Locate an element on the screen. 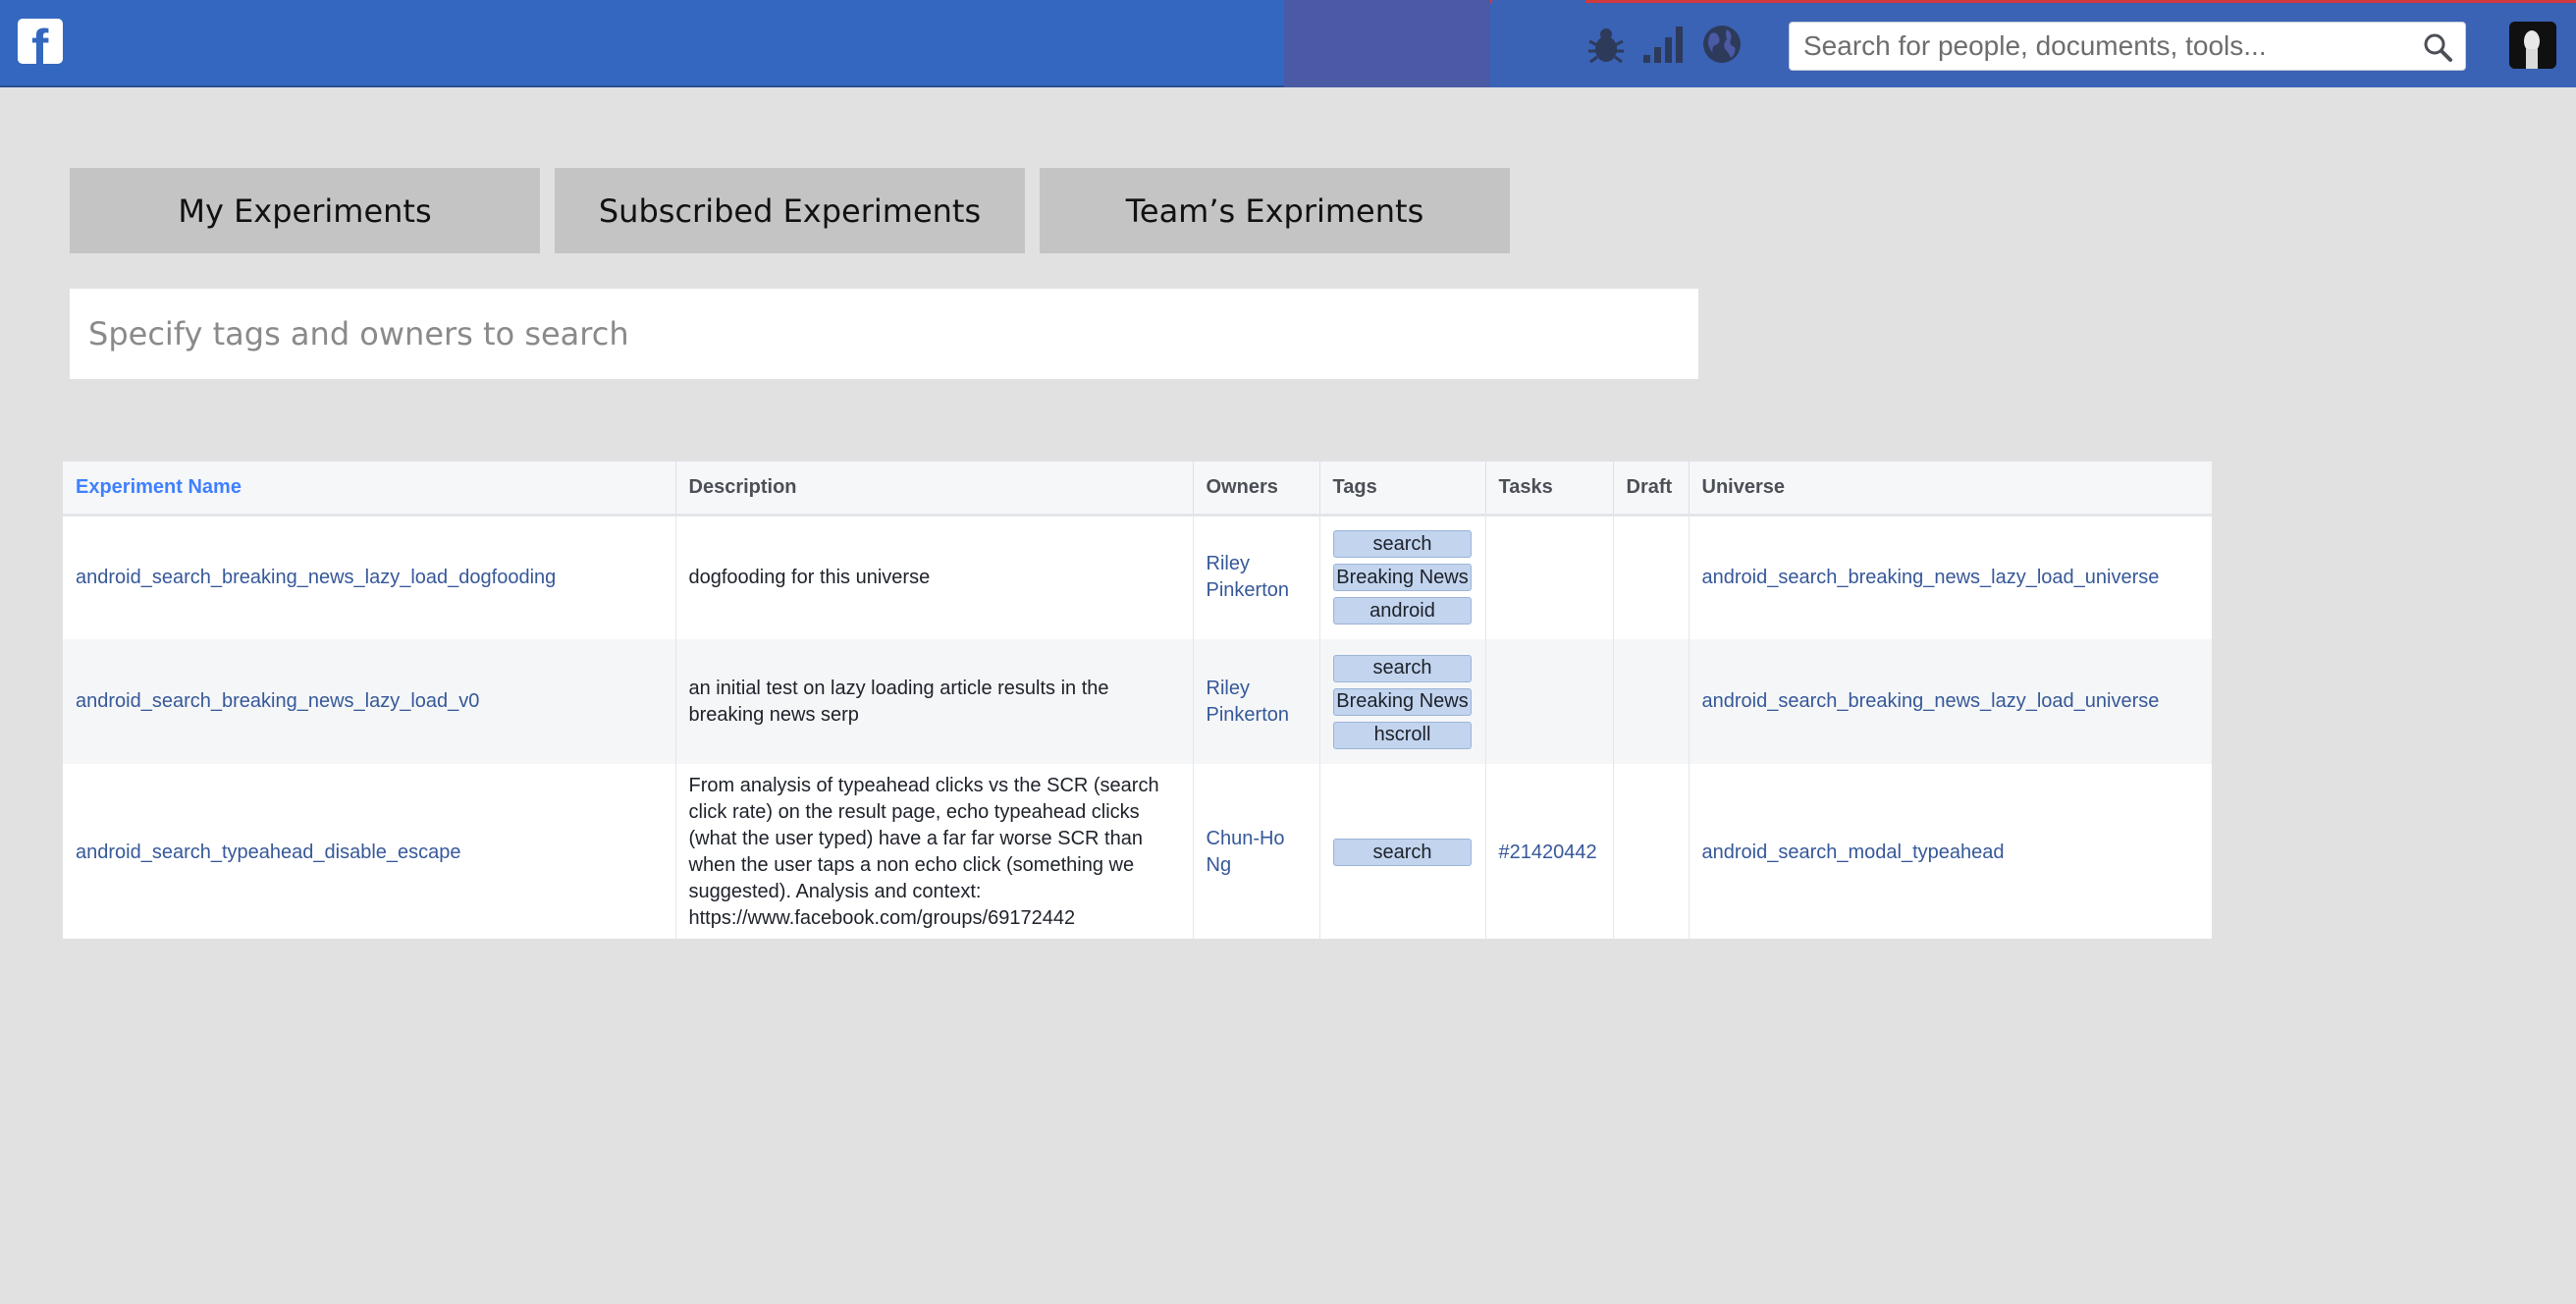  globe-icon is located at coordinates (1722, 44).